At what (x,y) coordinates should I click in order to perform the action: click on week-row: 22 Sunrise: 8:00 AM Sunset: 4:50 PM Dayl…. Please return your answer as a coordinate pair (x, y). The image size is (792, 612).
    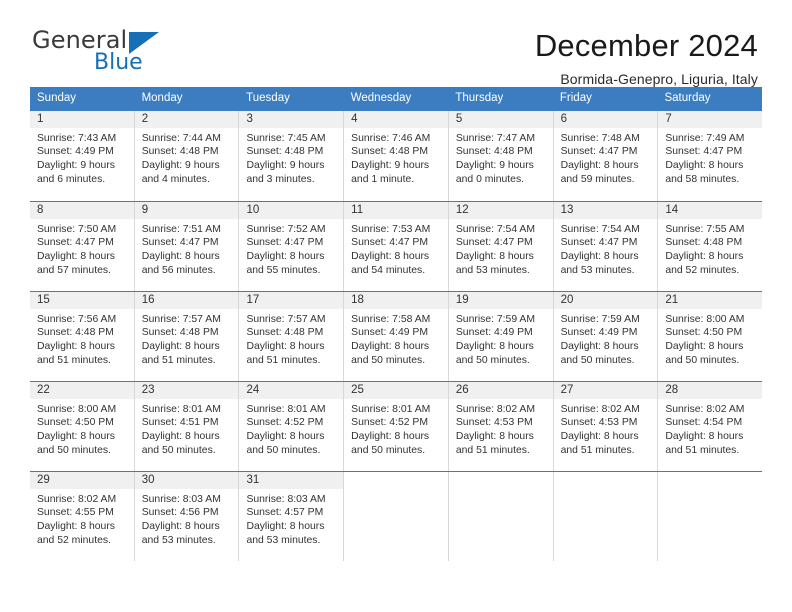
    Looking at the image, I should click on (396, 425).